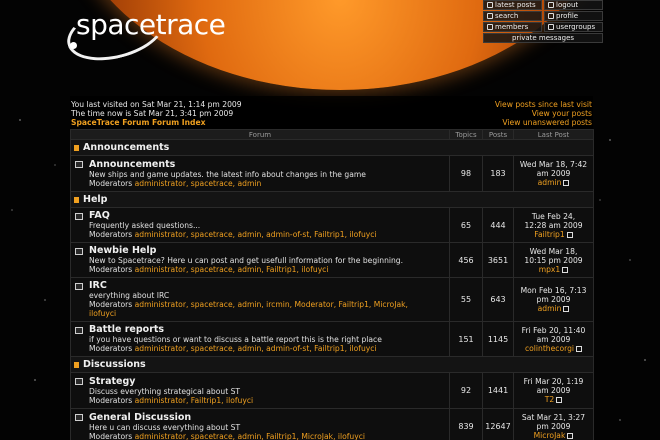 The width and height of the screenshot is (660, 440). I want to click on last-post-author-link: MicroJak, so click(550, 435).